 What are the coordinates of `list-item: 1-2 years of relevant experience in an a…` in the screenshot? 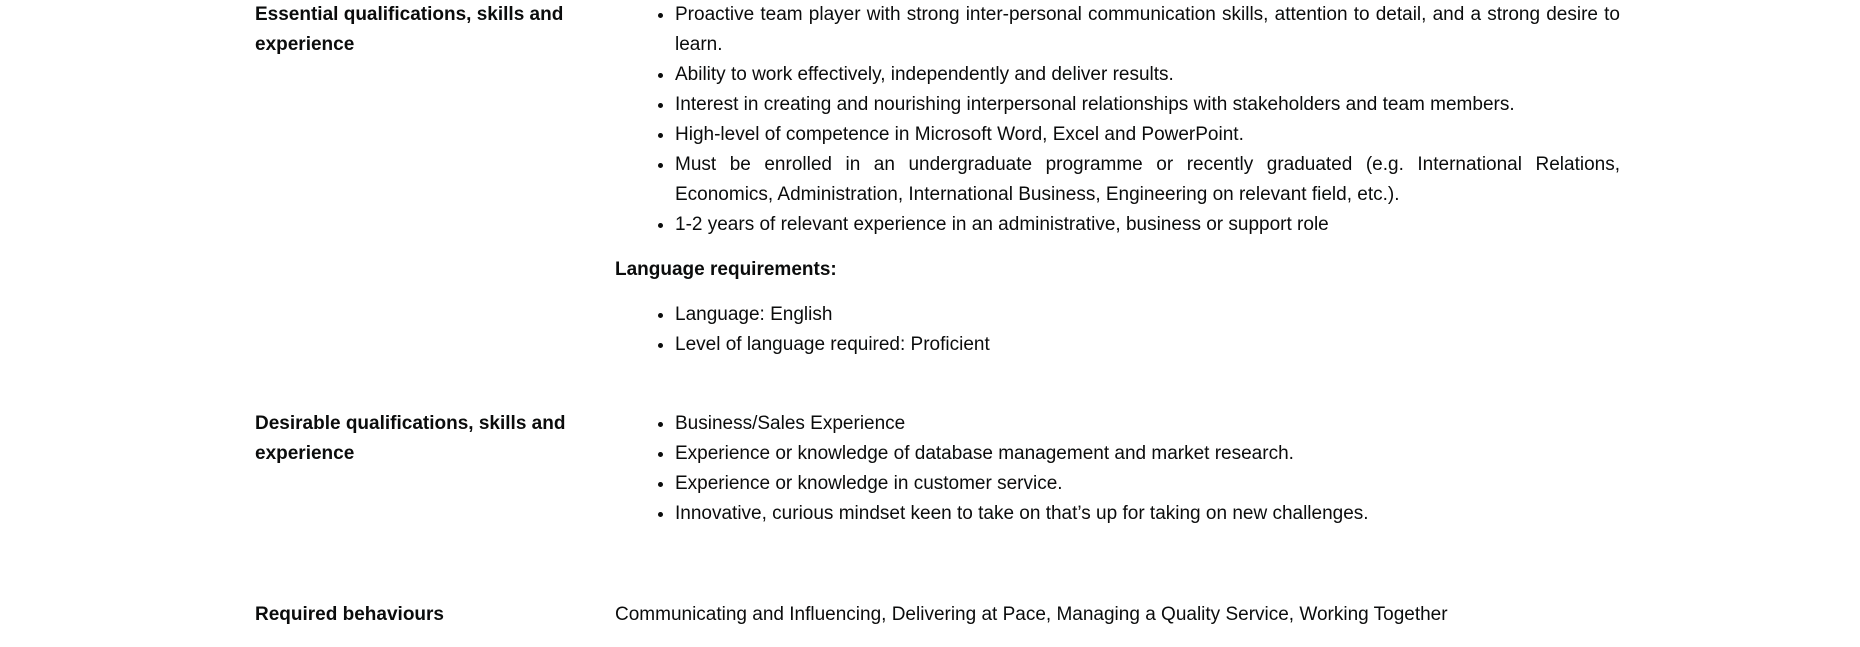 It's located at (1147, 225).